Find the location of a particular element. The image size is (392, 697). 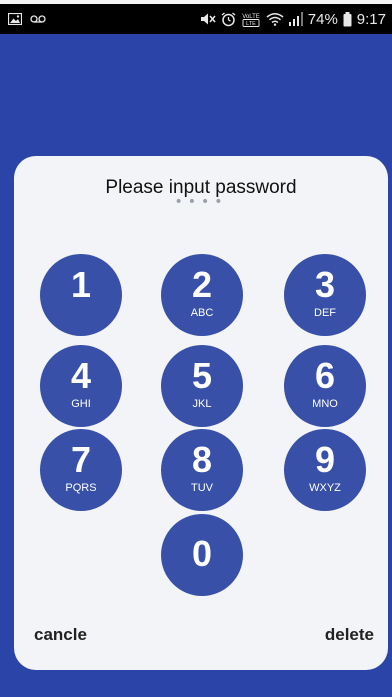

alarm-icon is located at coordinates (228, 19).